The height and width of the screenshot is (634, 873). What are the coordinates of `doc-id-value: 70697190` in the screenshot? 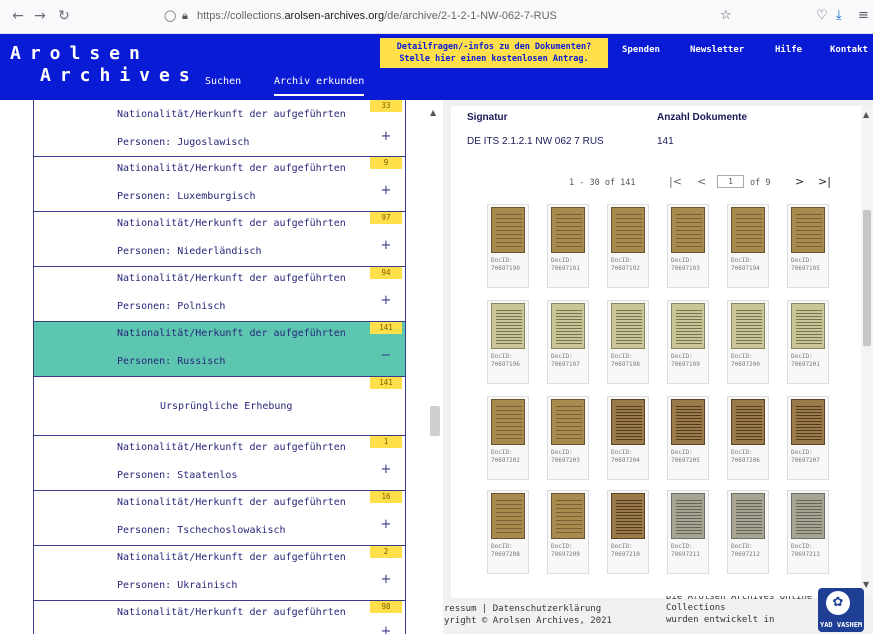 It's located at (505, 268).